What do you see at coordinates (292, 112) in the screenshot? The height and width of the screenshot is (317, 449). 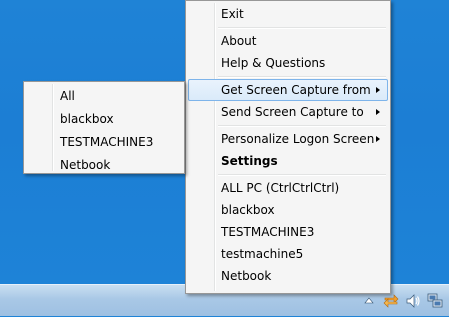 I see `menu-item-label: Send Screen Capture to` at bounding box center [292, 112].